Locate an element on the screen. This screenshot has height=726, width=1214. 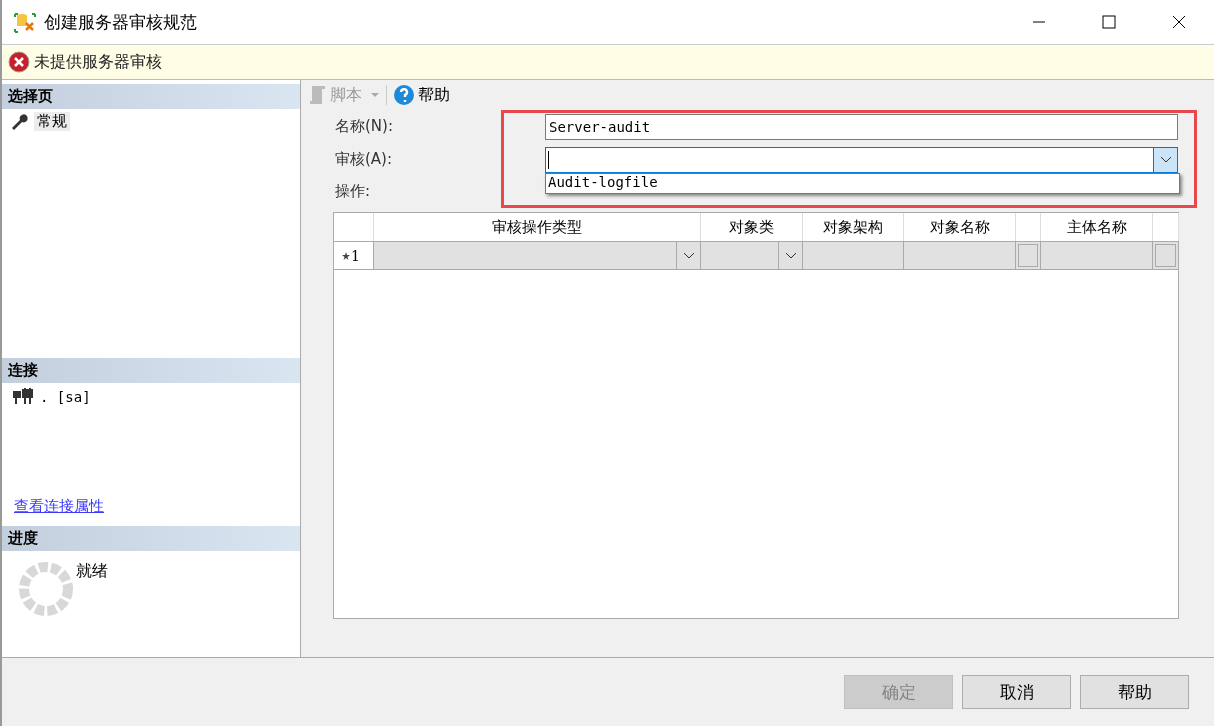
maximize-icon is located at coordinates (1109, 22).